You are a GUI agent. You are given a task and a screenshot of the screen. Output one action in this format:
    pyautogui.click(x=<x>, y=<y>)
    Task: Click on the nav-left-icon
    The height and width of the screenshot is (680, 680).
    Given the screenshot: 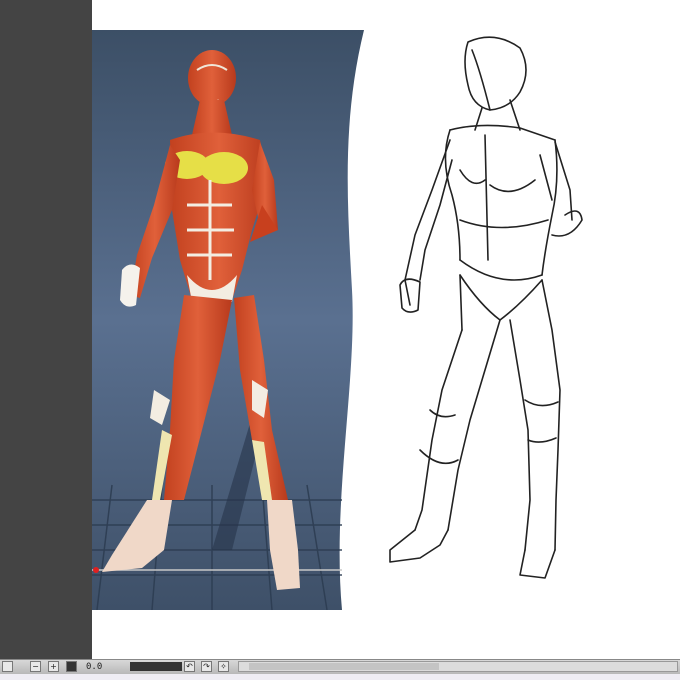 What is the action you would take?
    pyautogui.click(x=7, y=666)
    